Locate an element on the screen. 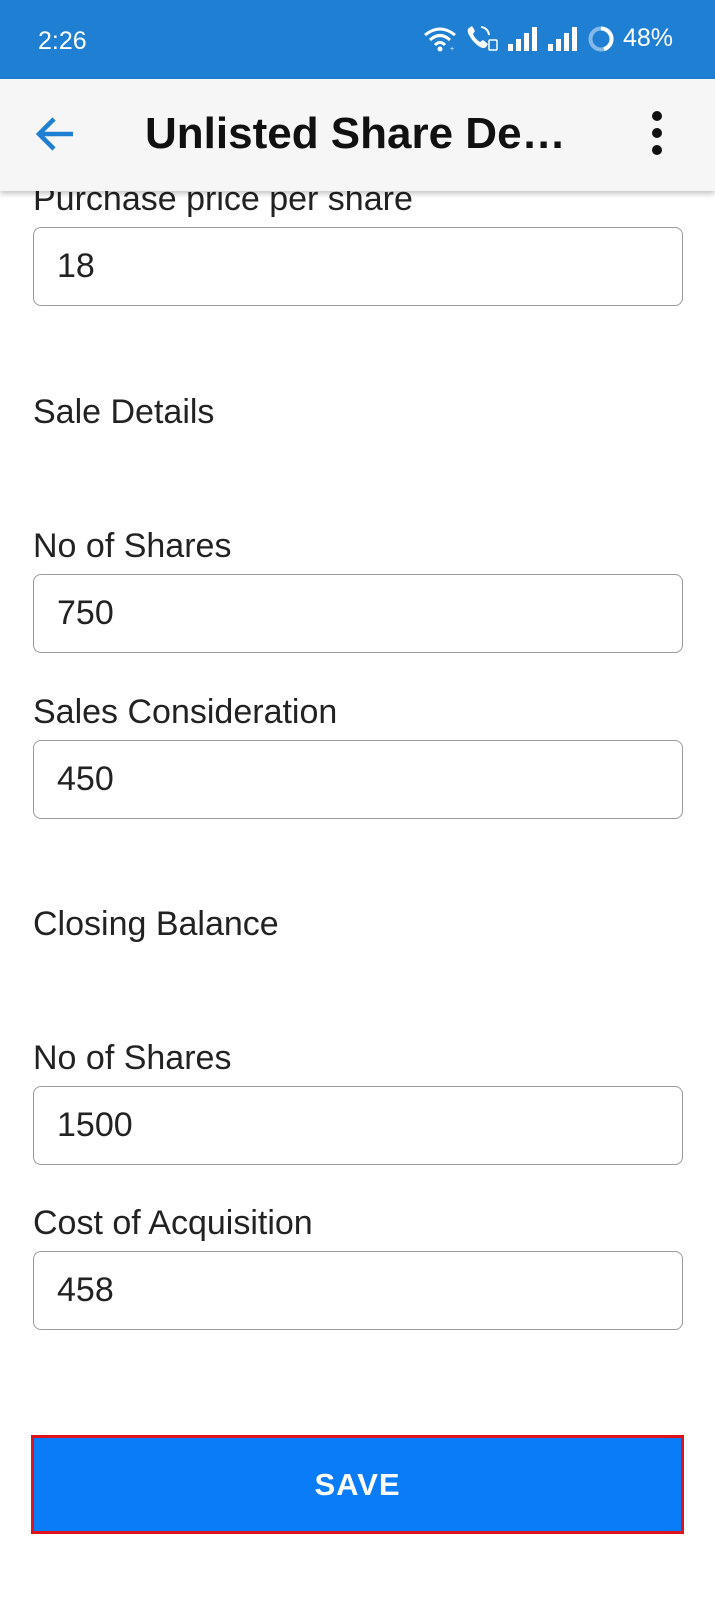 The height and width of the screenshot is (1600, 715). sales-consideration-label: Sales Consideration is located at coordinates (185, 712).